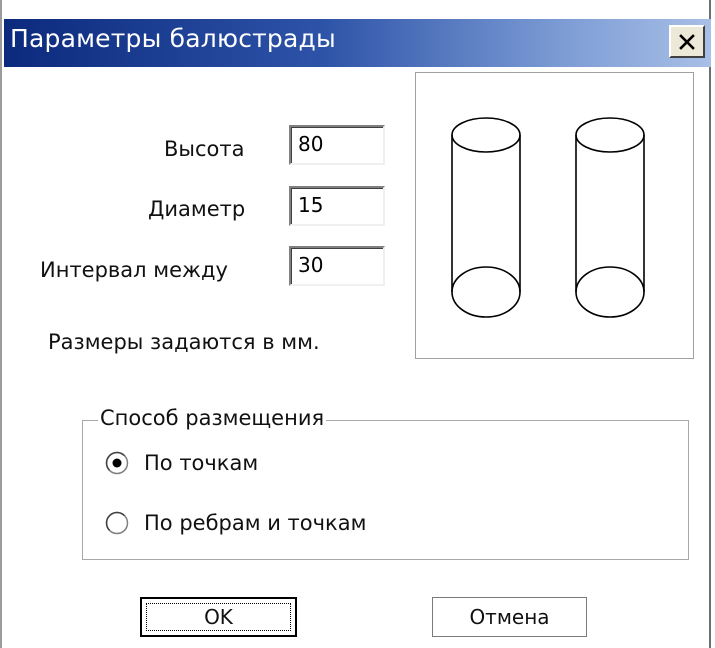 Image resolution: width=715 pixels, height=648 pixels. I want to click on radio-selected-icon, so click(117, 463).